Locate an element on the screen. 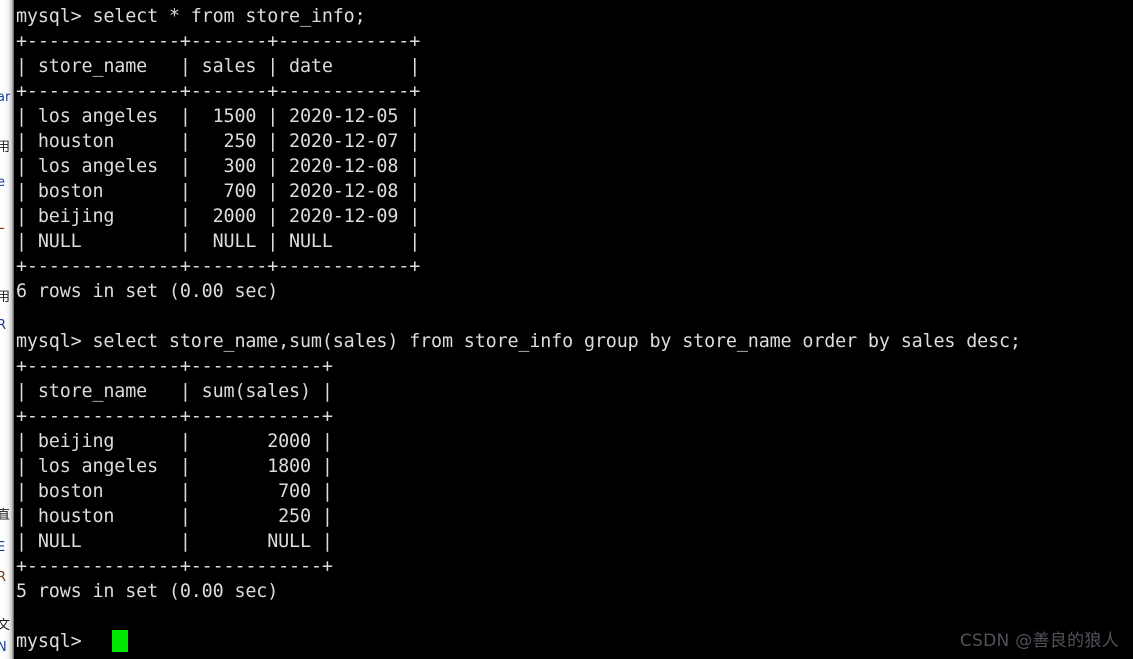 Image resolution: width=1133 pixels, height=659 pixels. csdn-watermark: CSDN @善良的狼人 is located at coordinates (1039, 641).